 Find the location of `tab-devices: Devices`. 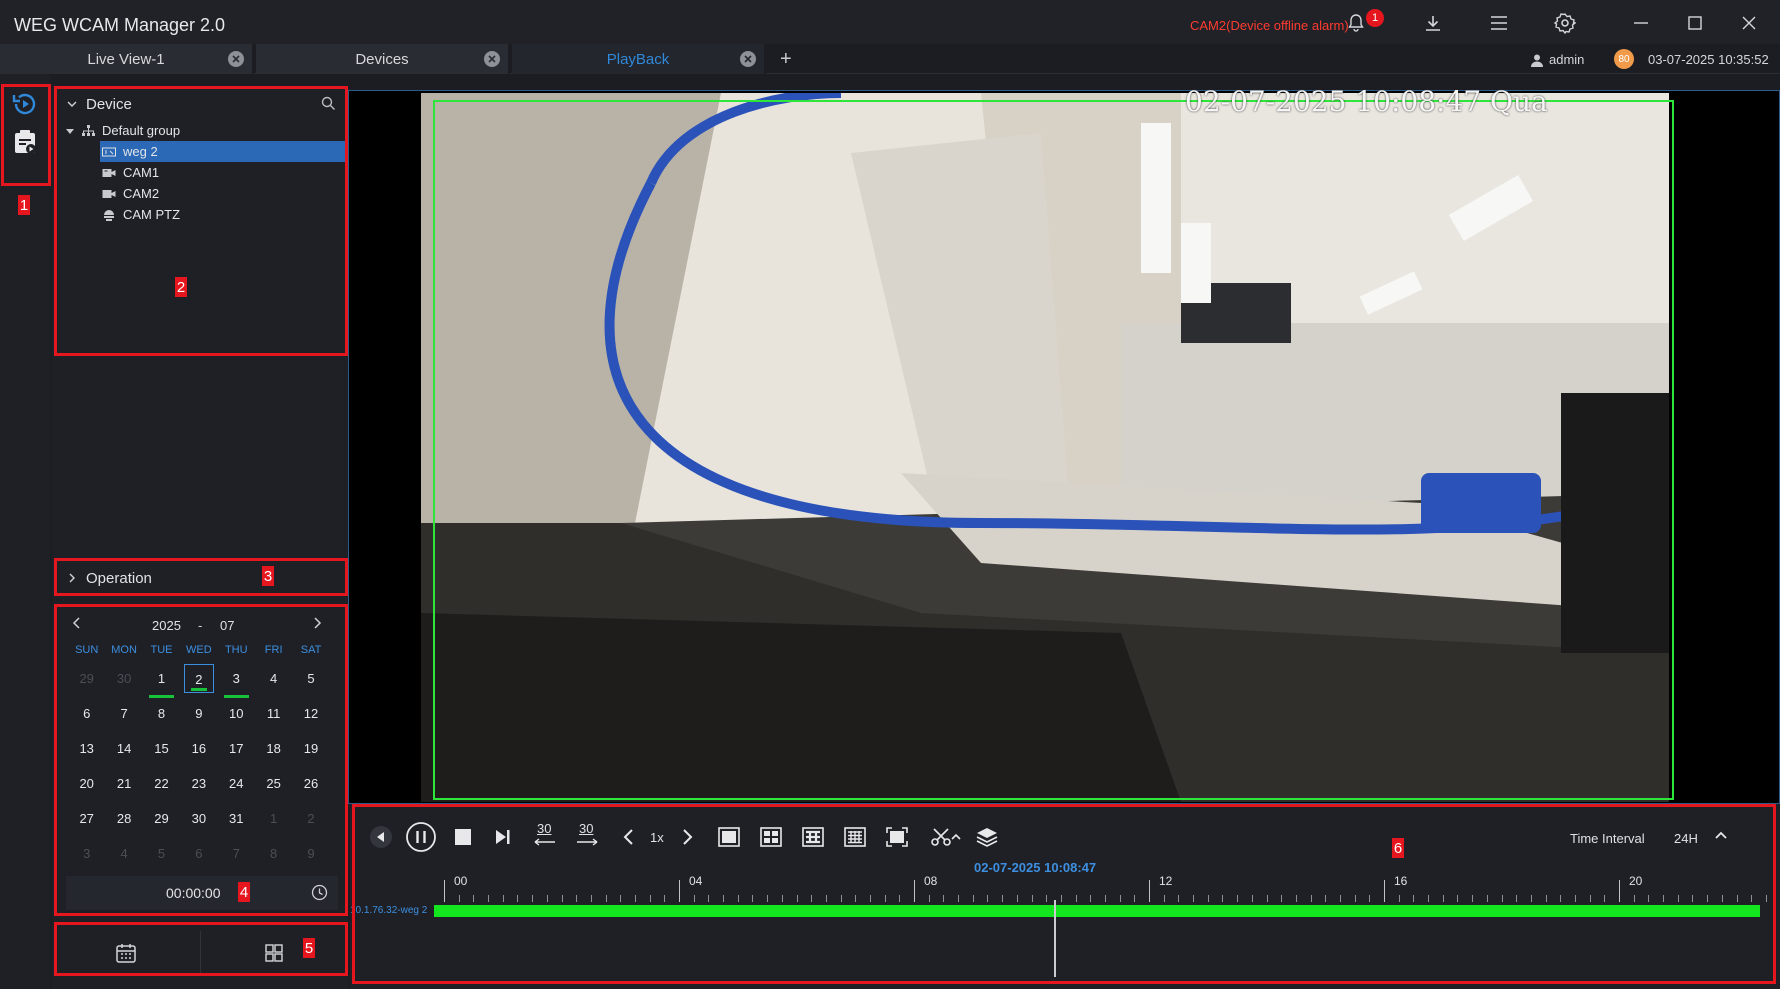

tab-devices: Devices is located at coordinates (383, 59).